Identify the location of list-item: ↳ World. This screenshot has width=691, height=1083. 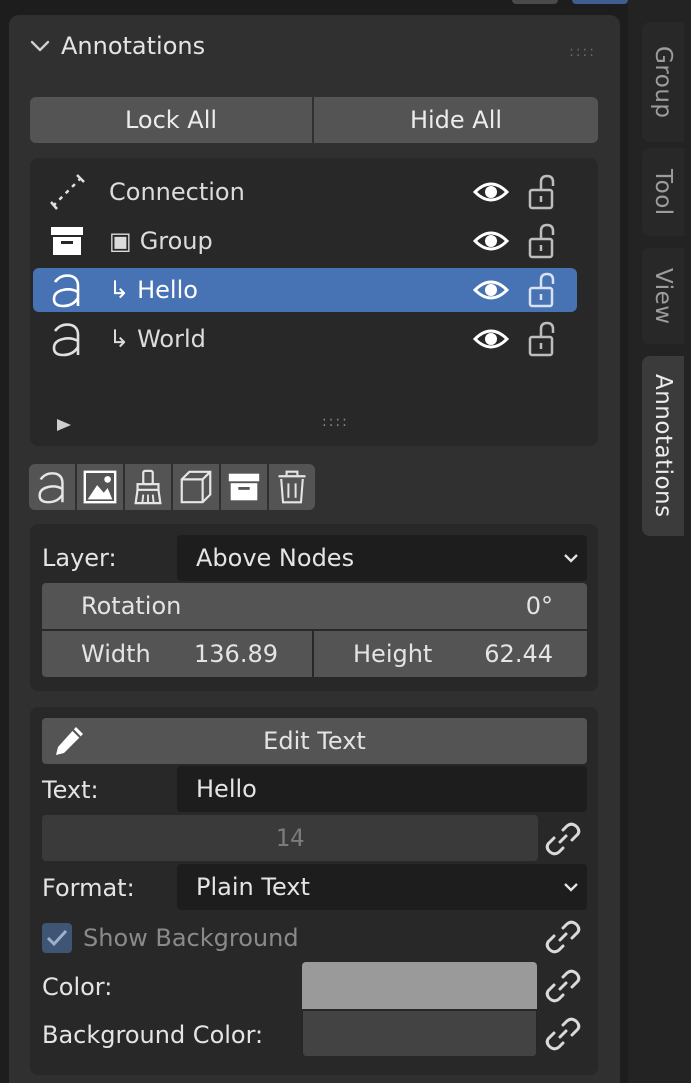
(305, 339).